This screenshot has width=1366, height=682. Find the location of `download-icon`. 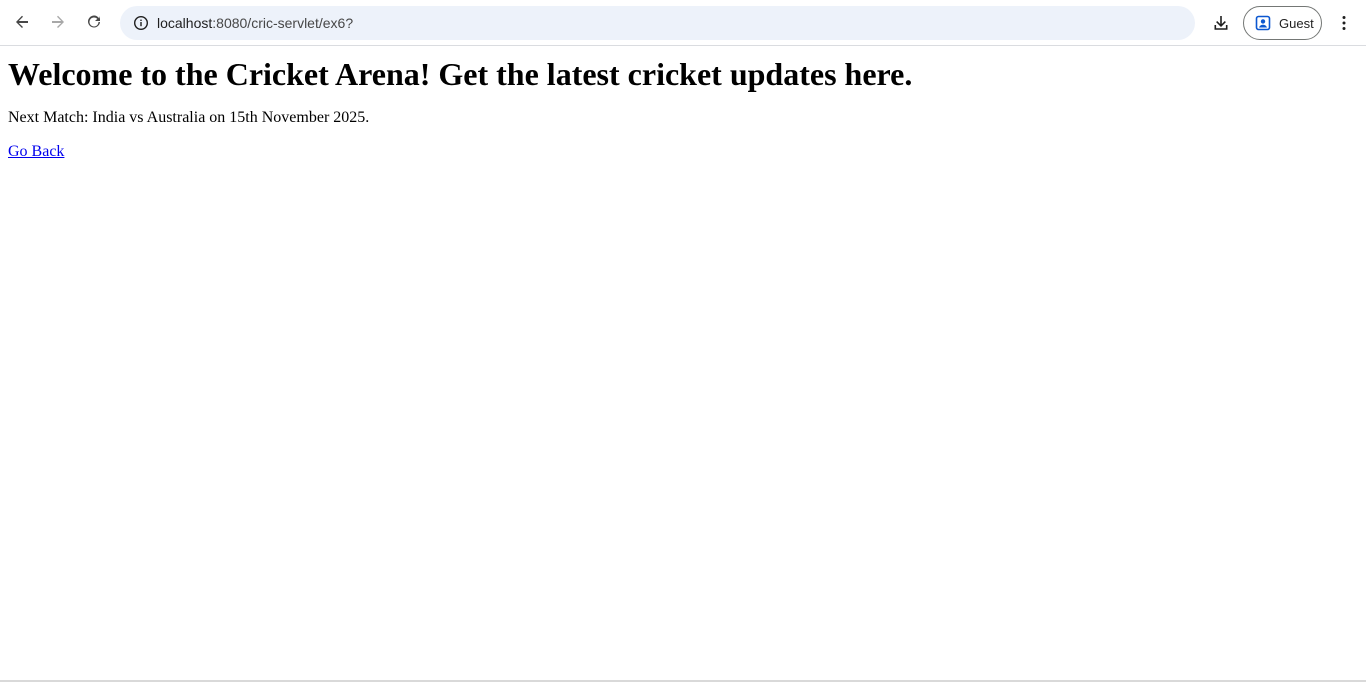

download-icon is located at coordinates (1221, 23).